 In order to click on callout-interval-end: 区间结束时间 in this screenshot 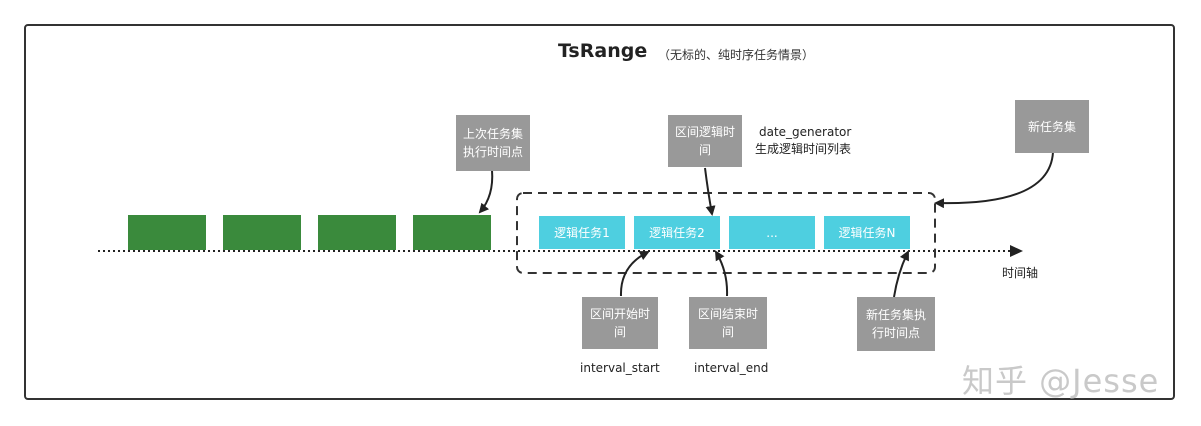, I will do `click(728, 323)`.